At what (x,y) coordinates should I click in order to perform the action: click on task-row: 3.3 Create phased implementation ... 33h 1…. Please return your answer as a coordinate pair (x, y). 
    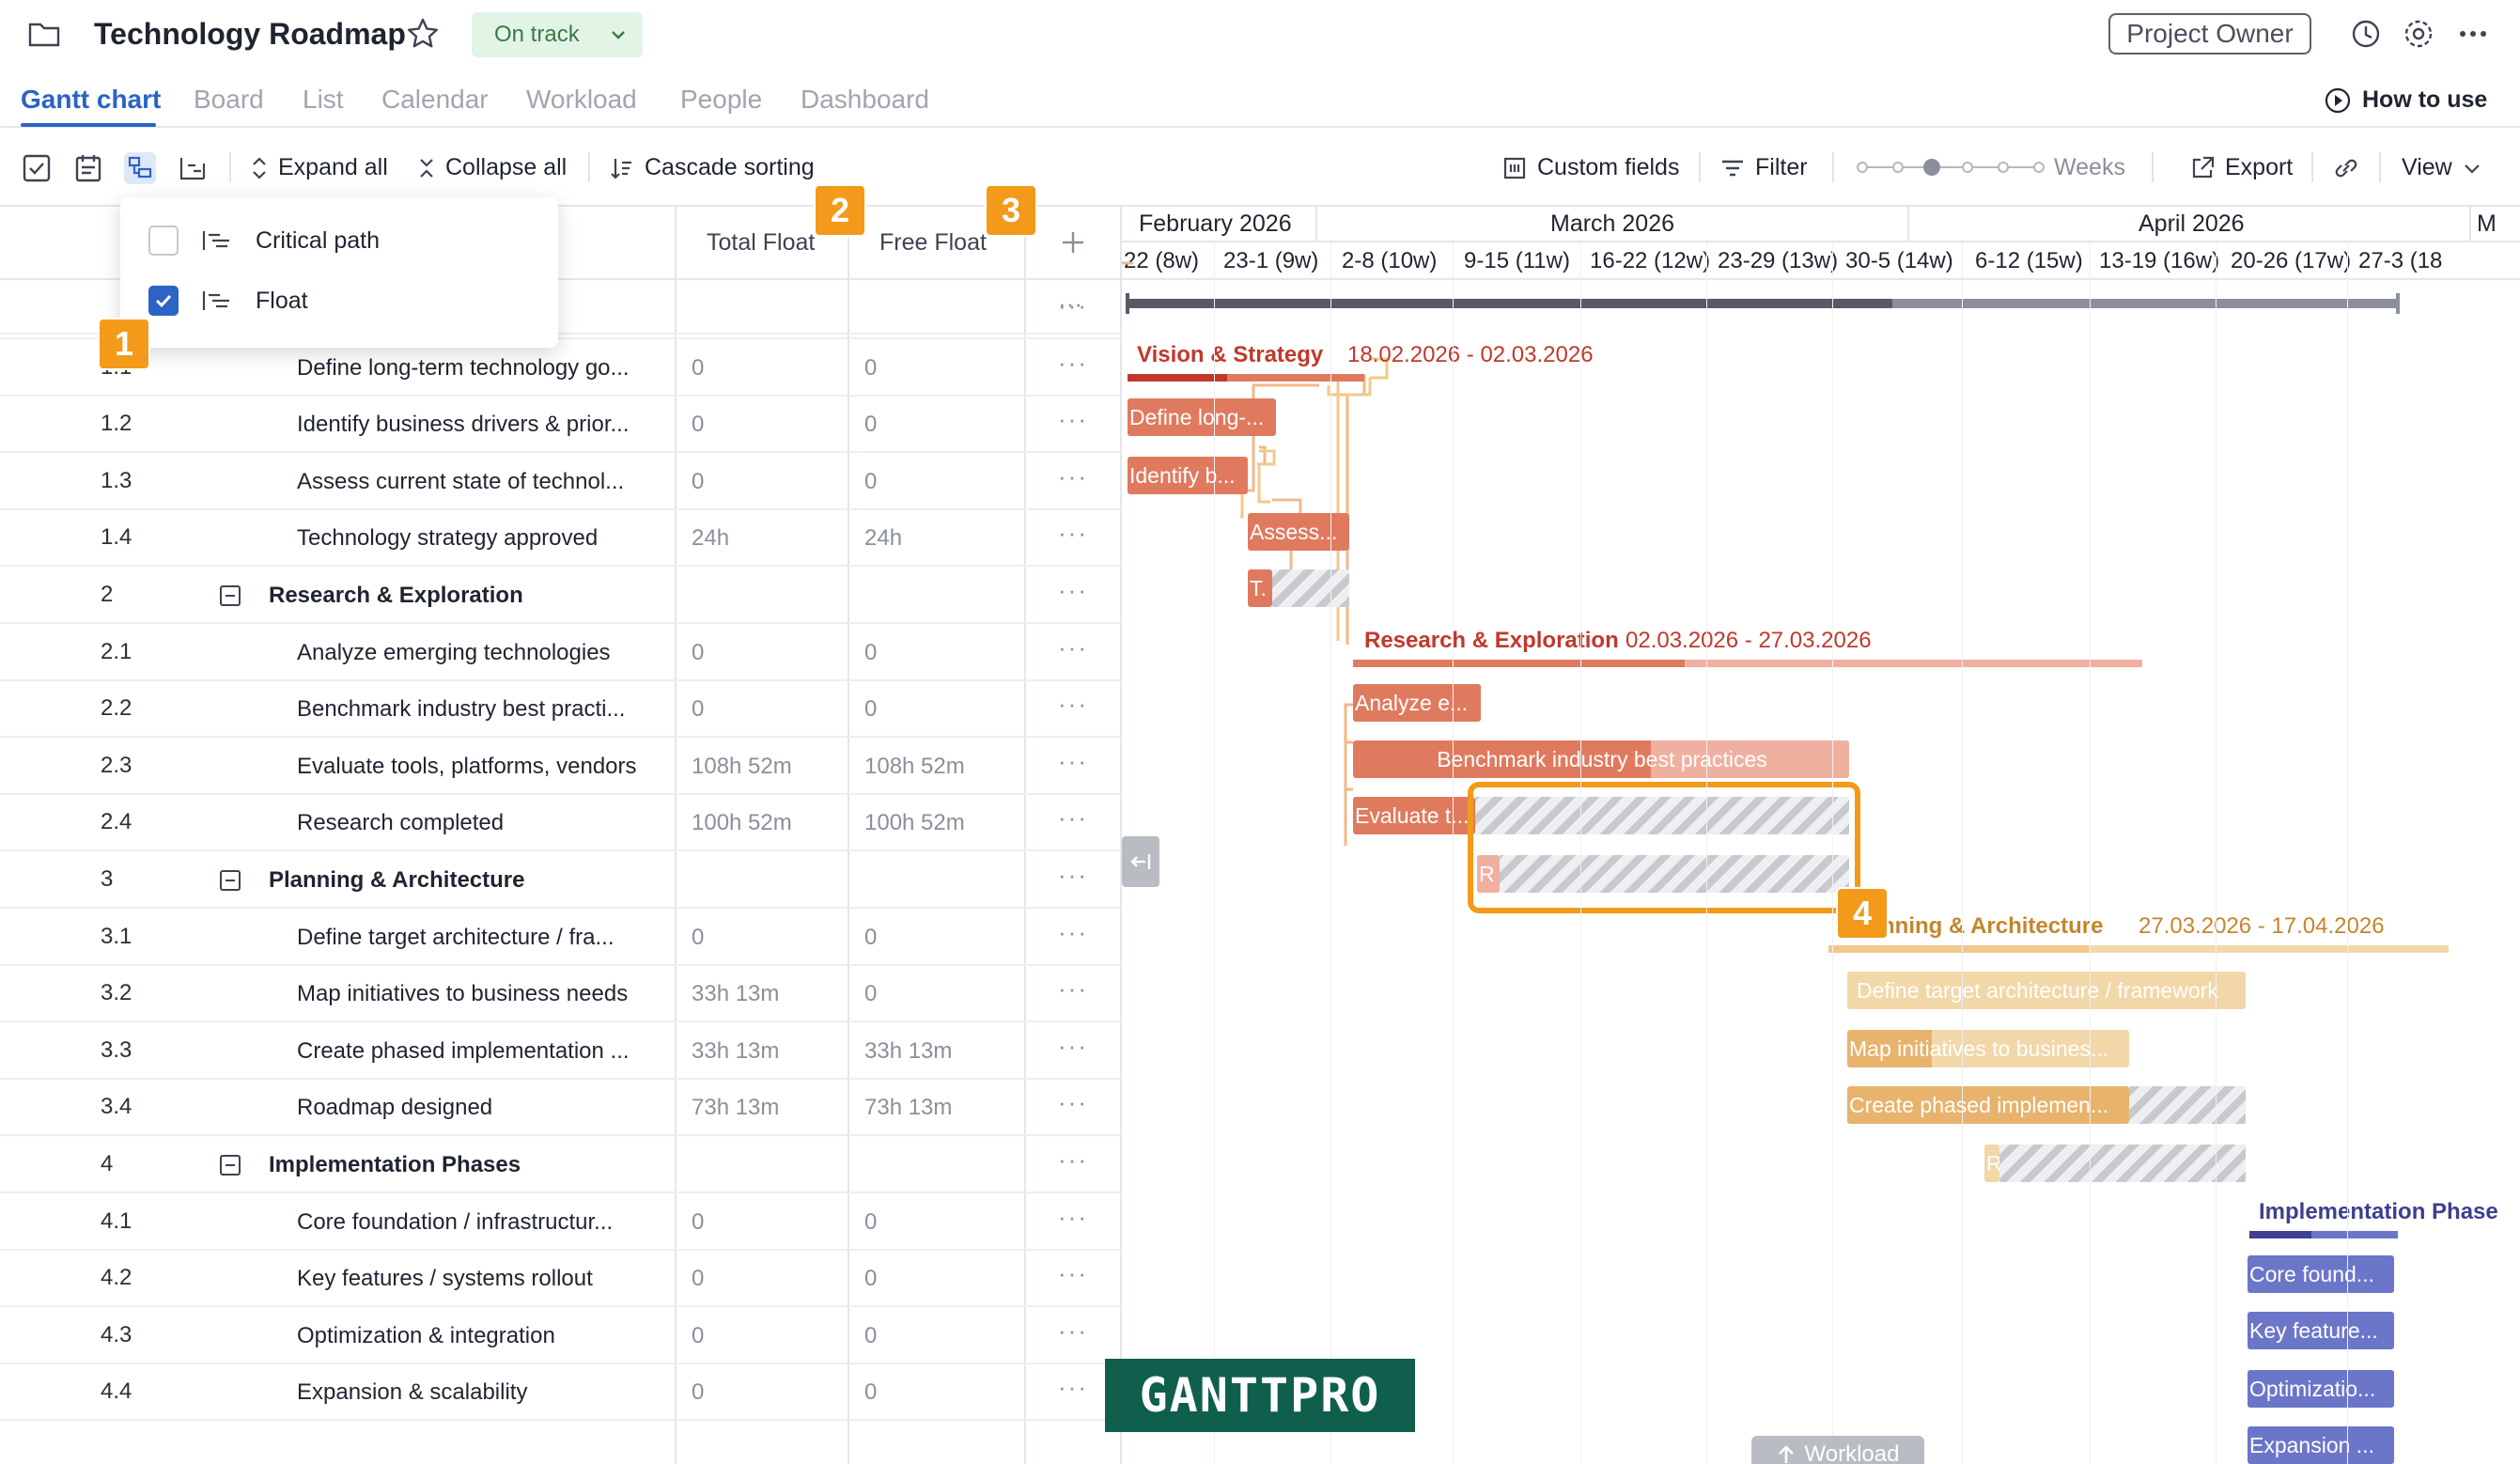
    Looking at the image, I should click on (561, 1051).